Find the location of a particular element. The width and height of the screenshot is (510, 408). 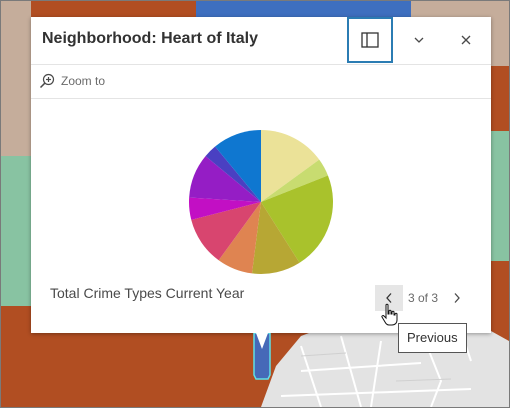

zoom-in-icon is located at coordinates (47, 81).